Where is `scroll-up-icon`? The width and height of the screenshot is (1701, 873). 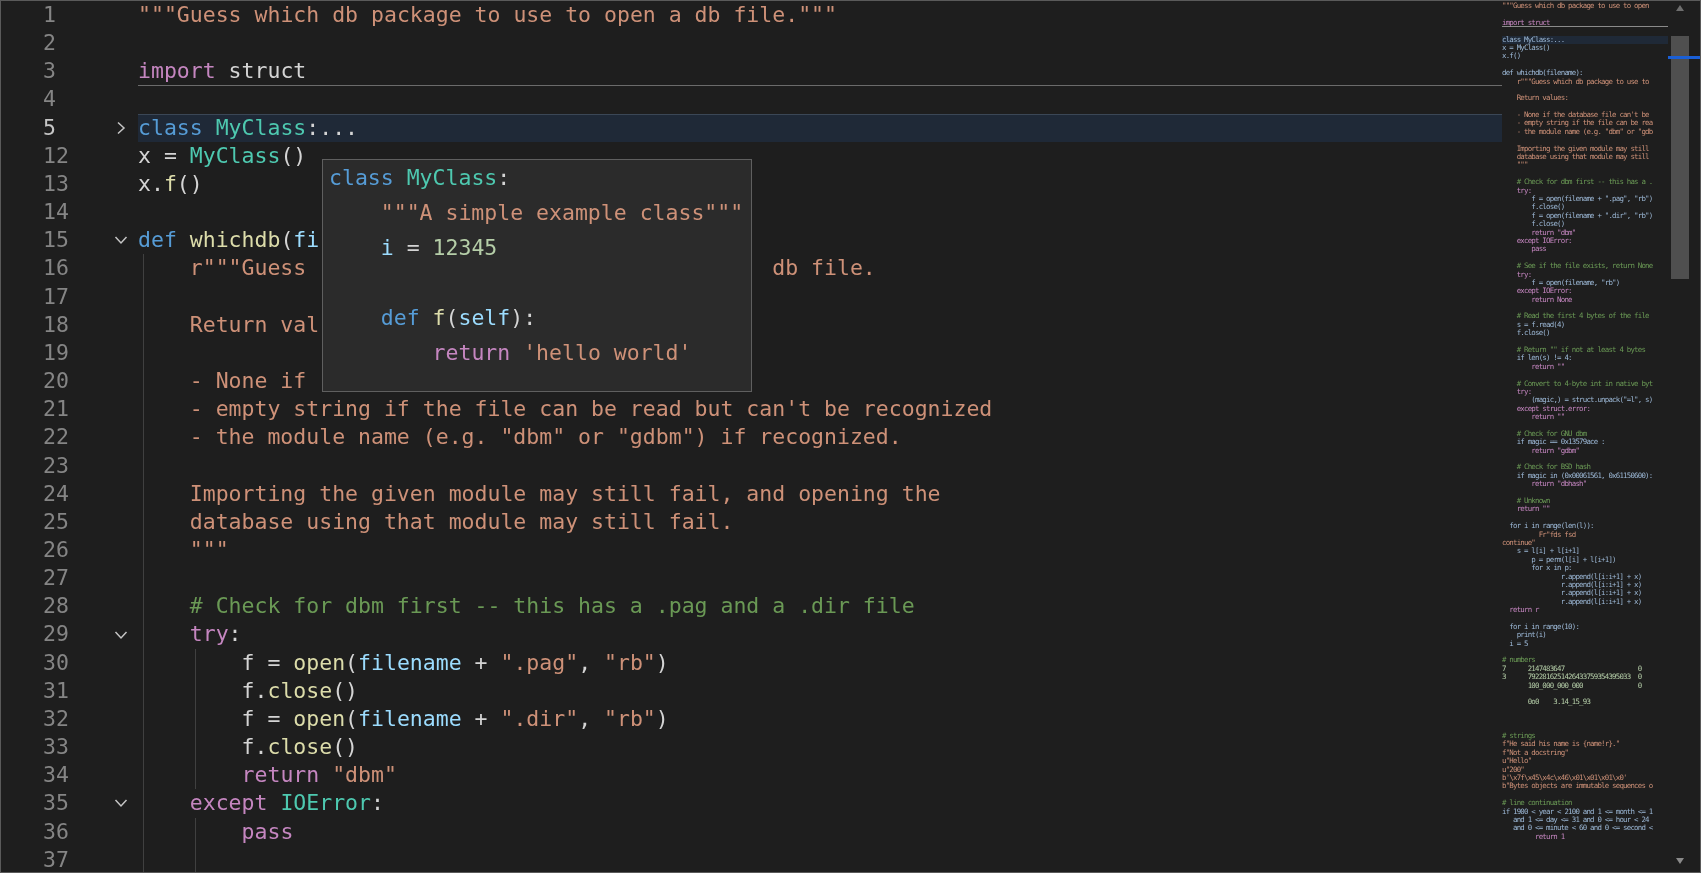
scroll-up-icon is located at coordinates (1680, 8).